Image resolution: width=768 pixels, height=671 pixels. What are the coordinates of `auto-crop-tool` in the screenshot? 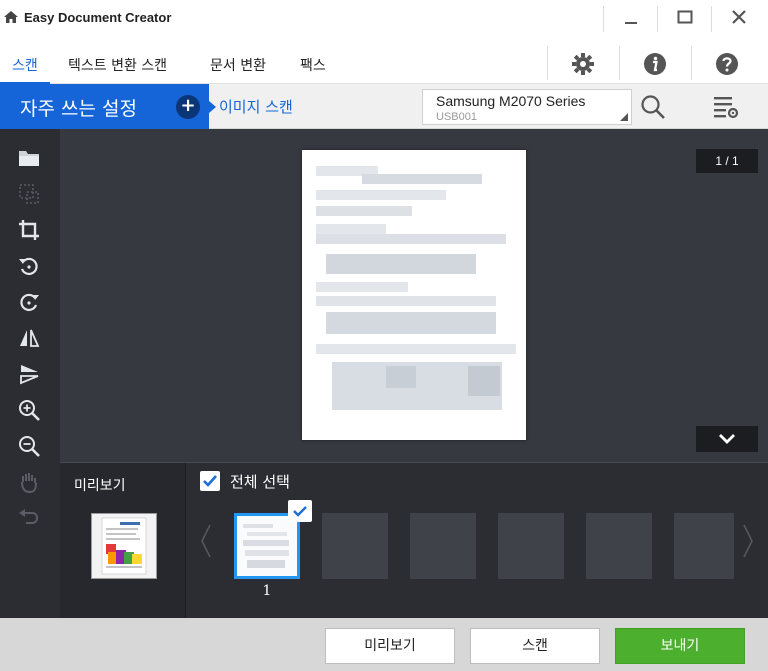 It's located at (29, 194).